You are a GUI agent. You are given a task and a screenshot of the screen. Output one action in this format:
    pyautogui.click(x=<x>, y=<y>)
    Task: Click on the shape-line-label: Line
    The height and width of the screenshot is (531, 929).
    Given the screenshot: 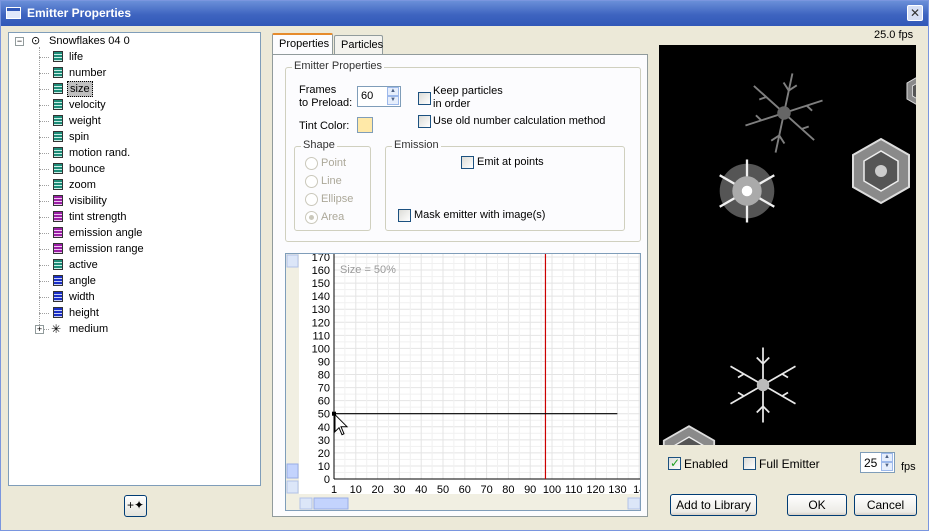 What is the action you would take?
    pyautogui.click(x=331, y=181)
    